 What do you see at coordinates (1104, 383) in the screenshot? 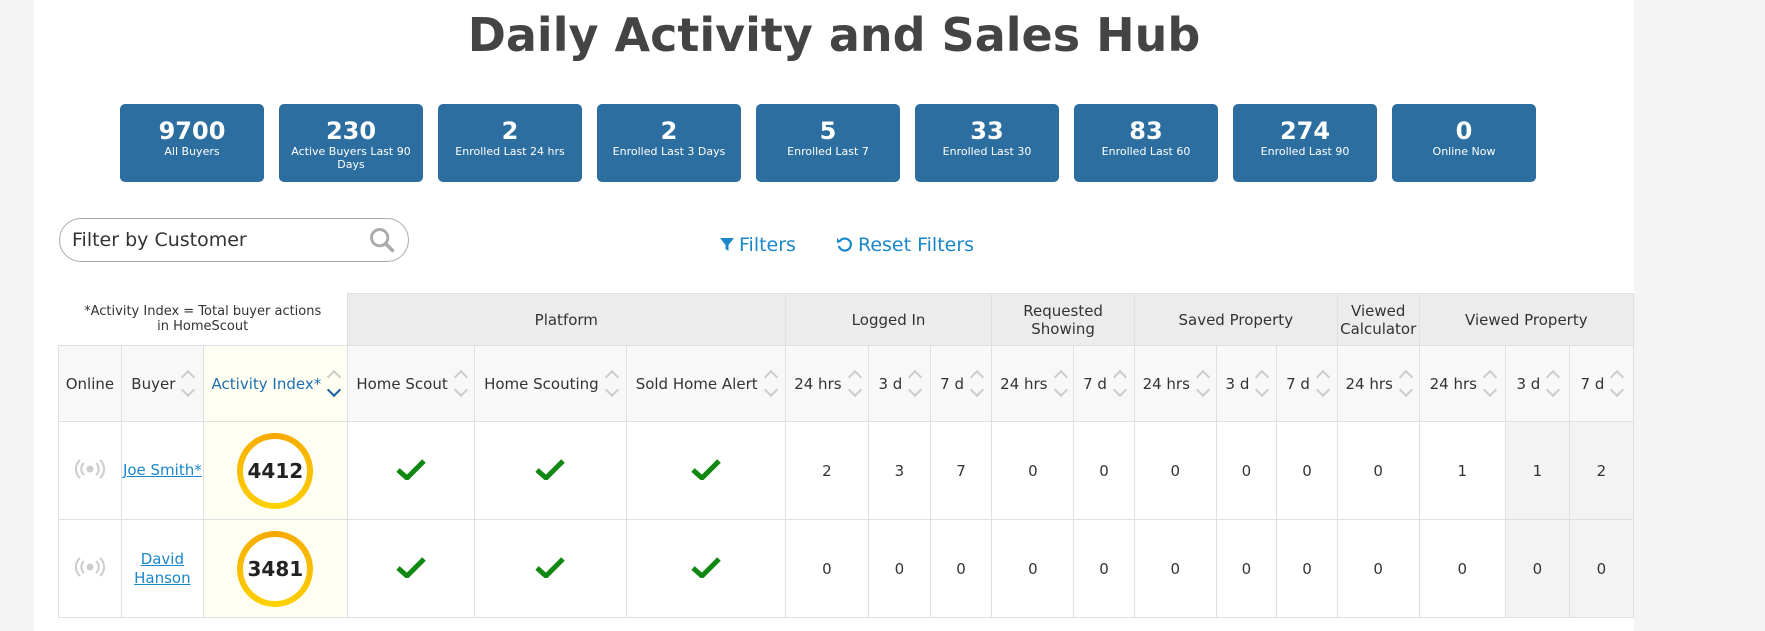
I see `col-requested-7d: 7 d` at bounding box center [1104, 383].